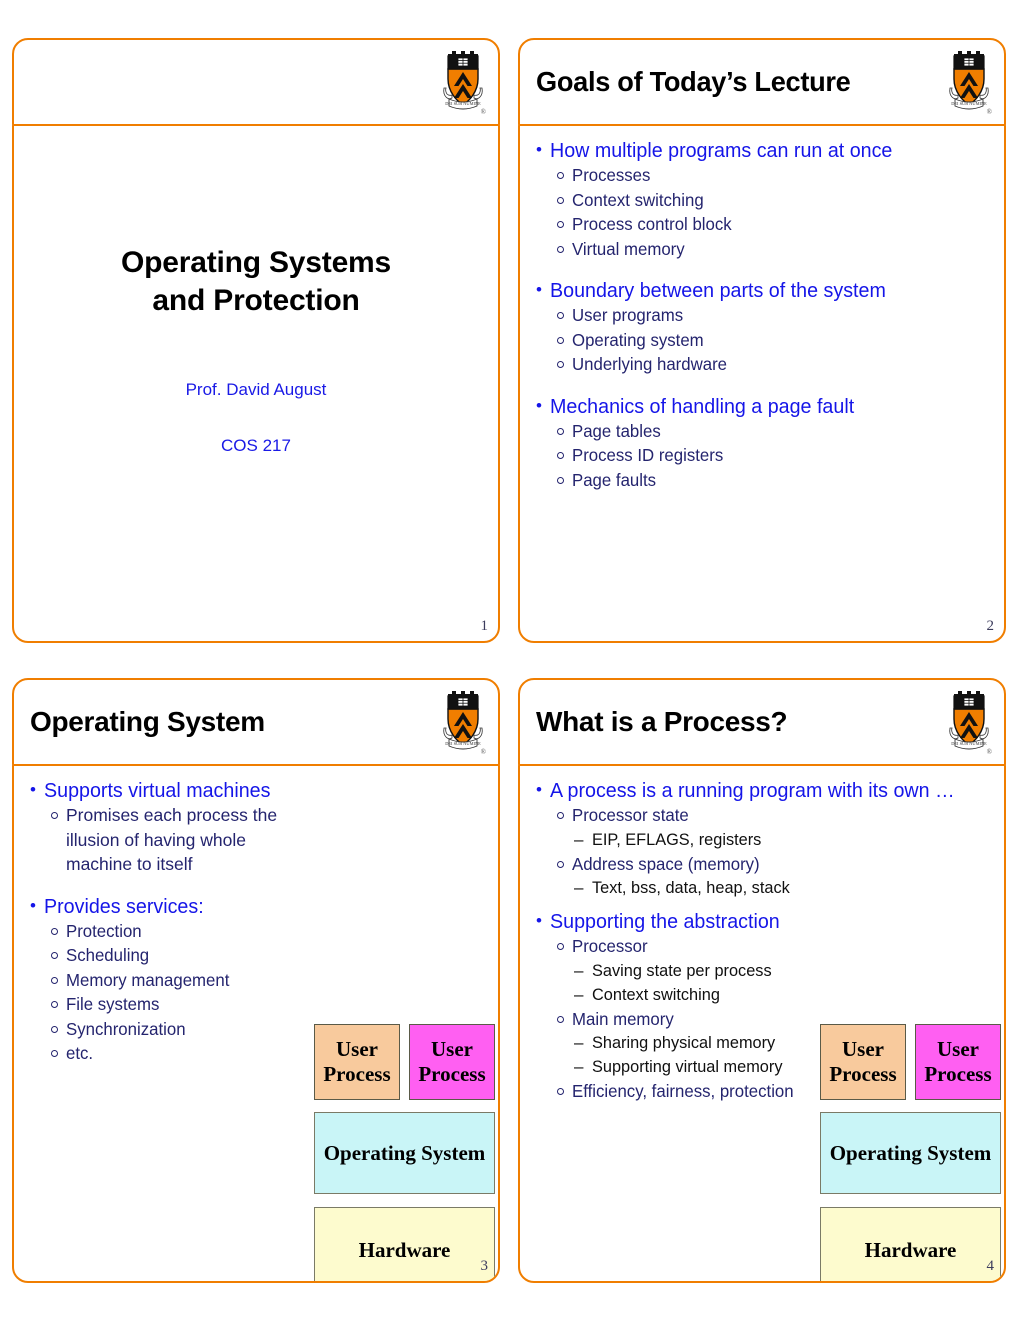  I want to click on bullet-level-2: etc., so click(160, 1053).